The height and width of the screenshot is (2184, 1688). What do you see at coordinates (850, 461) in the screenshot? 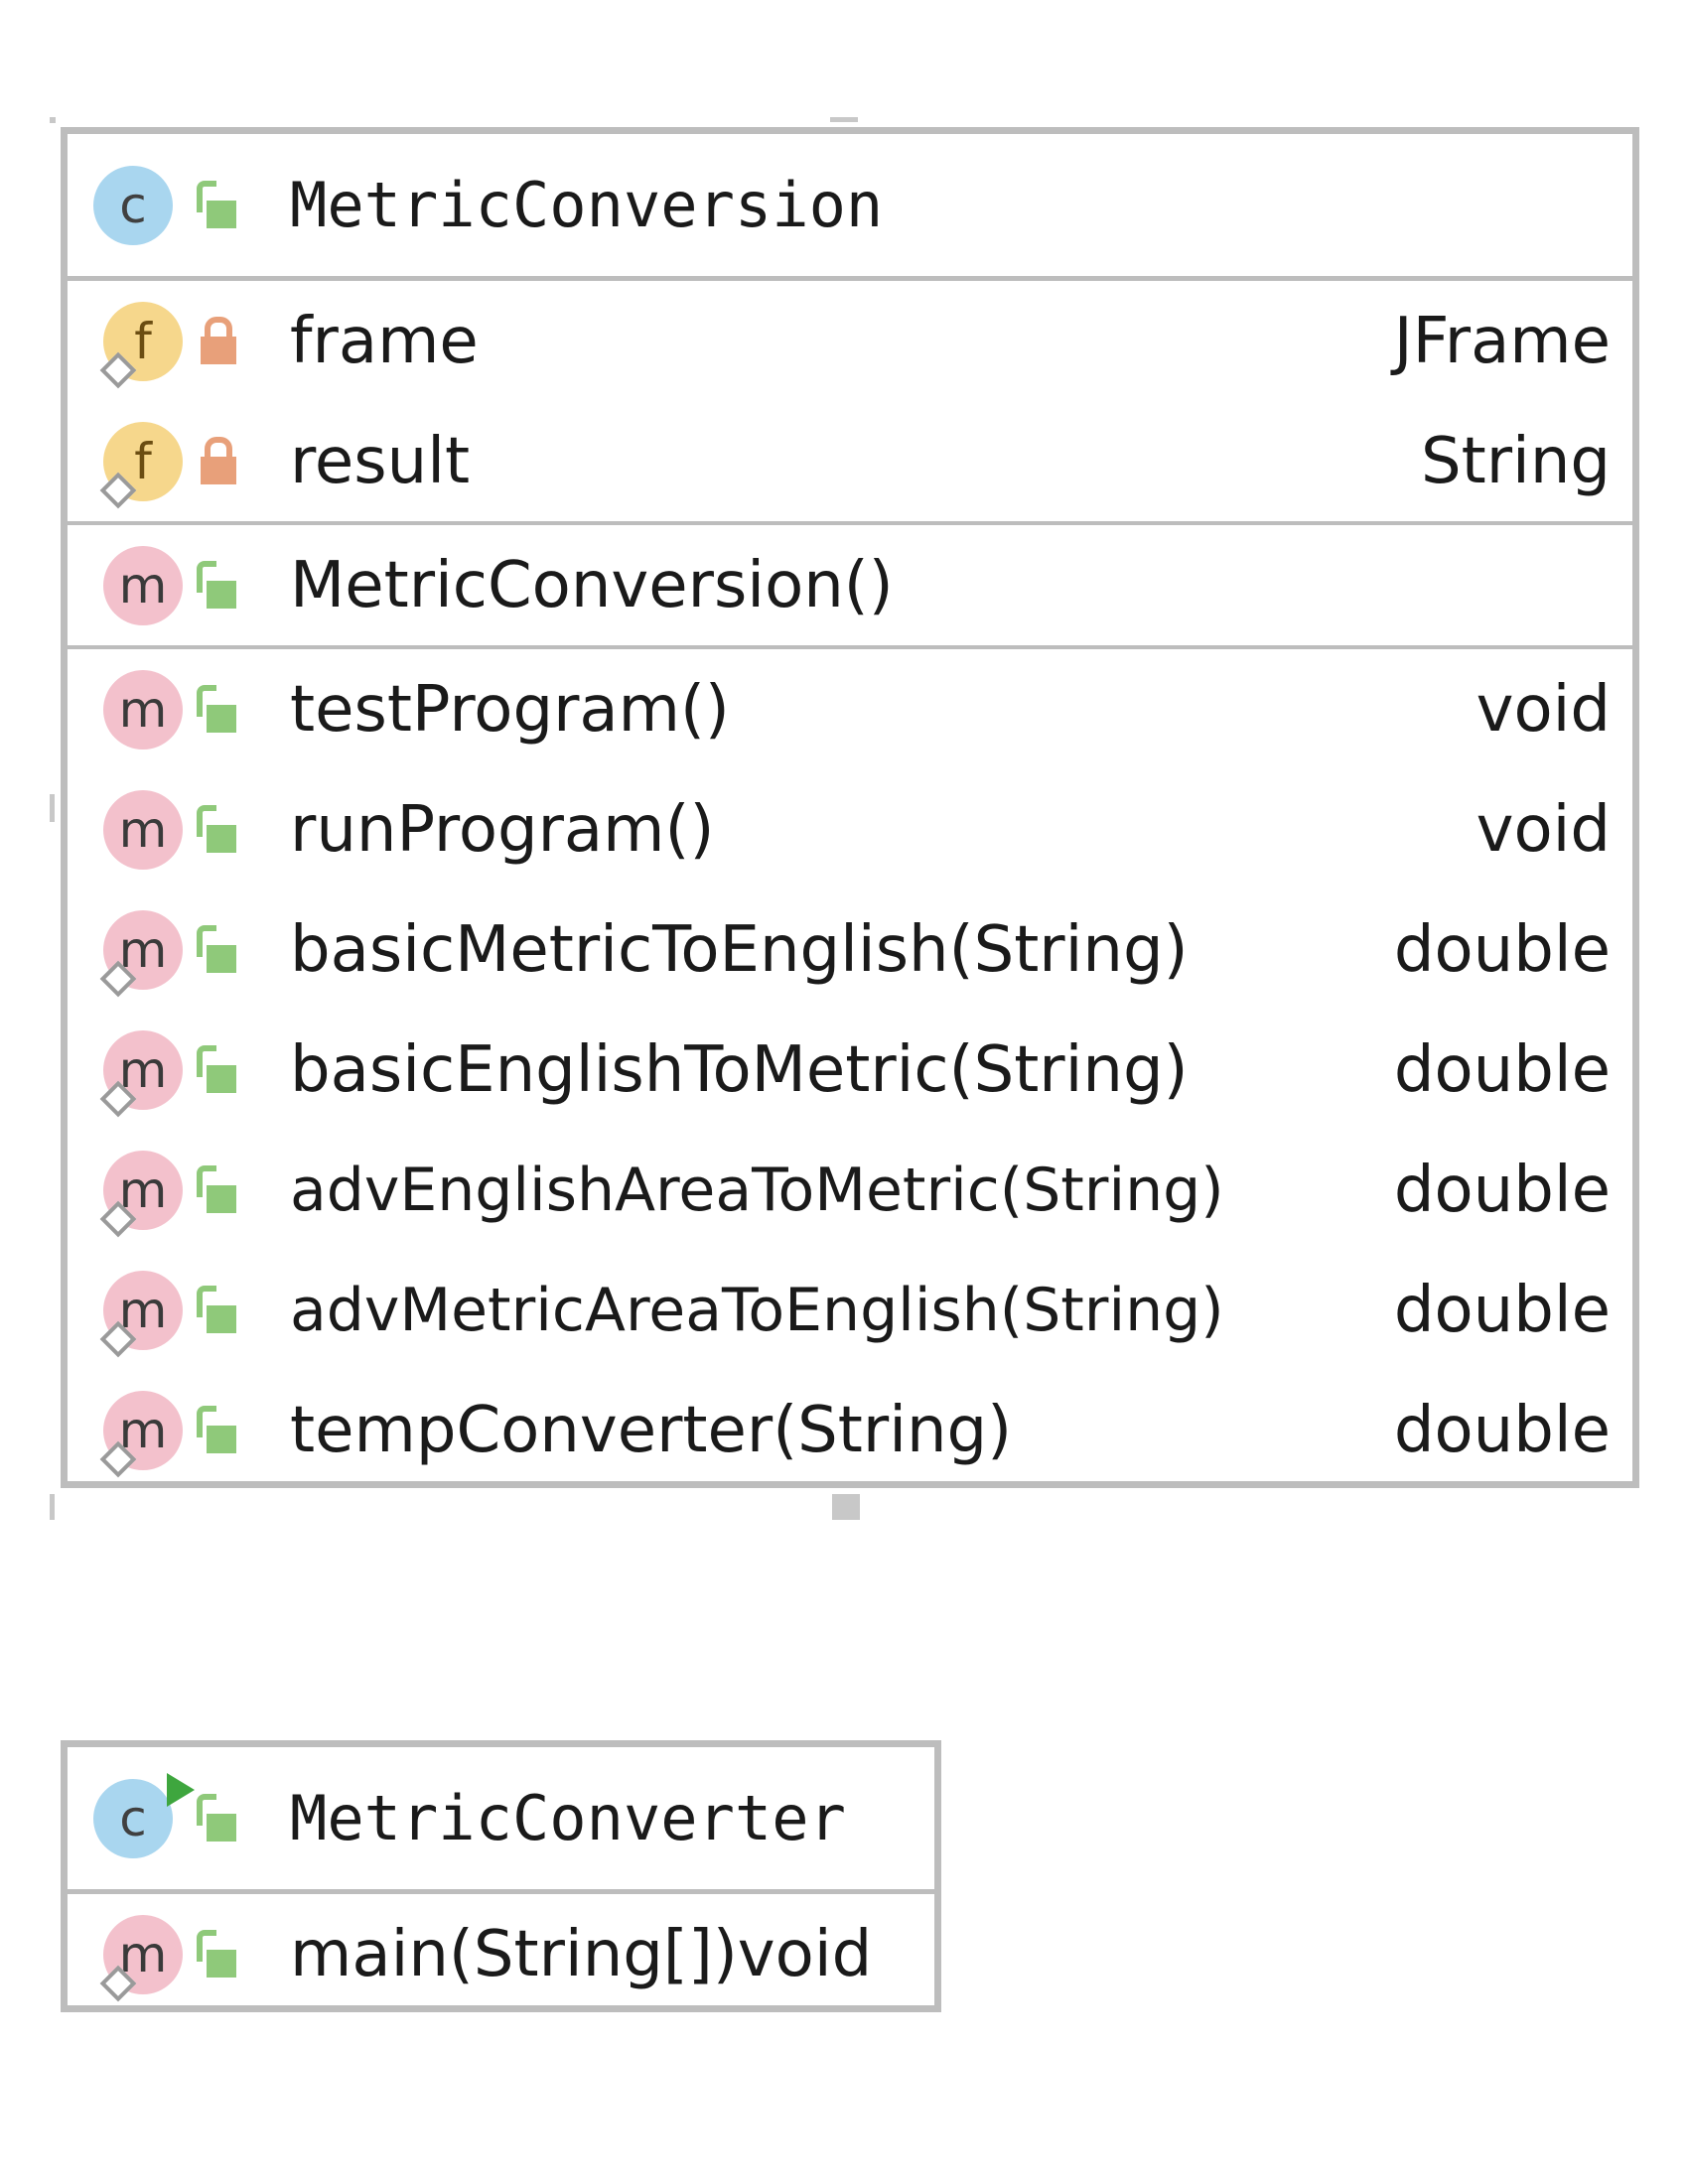
I see `field-row: f result String` at bounding box center [850, 461].